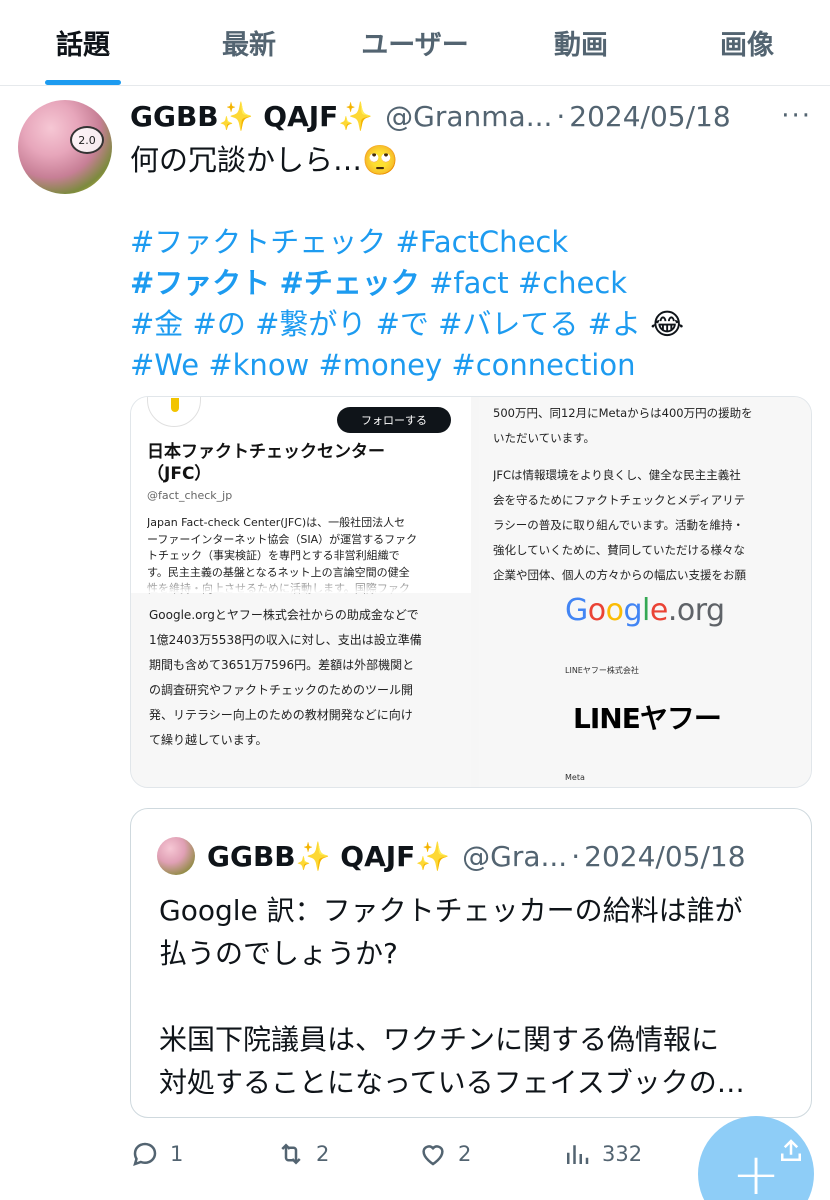  Describe the element at coordinates (647, 718) in the screenshot. I see `line-yahoo-logo: LINEヤフー` at that location.